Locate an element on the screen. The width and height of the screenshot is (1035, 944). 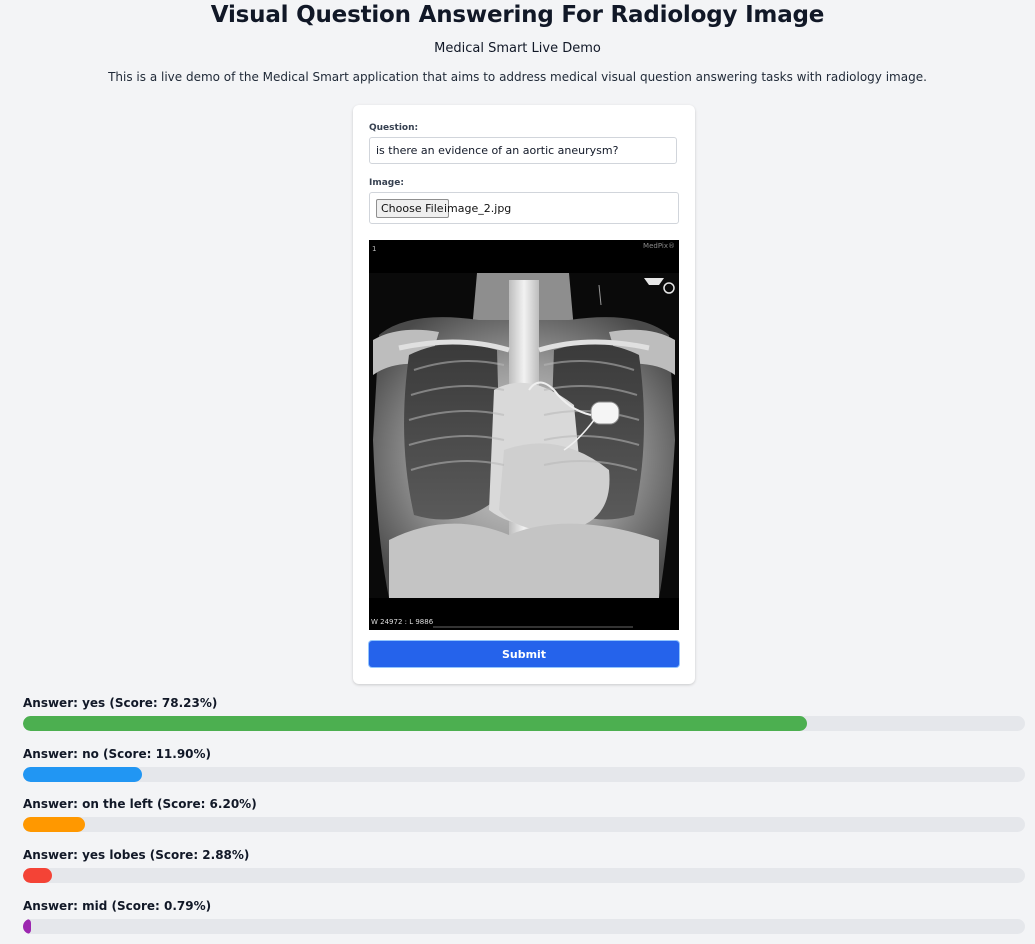
answer-label: Answer: no (Score: 11.90%) is located at coordinates (117, 754).